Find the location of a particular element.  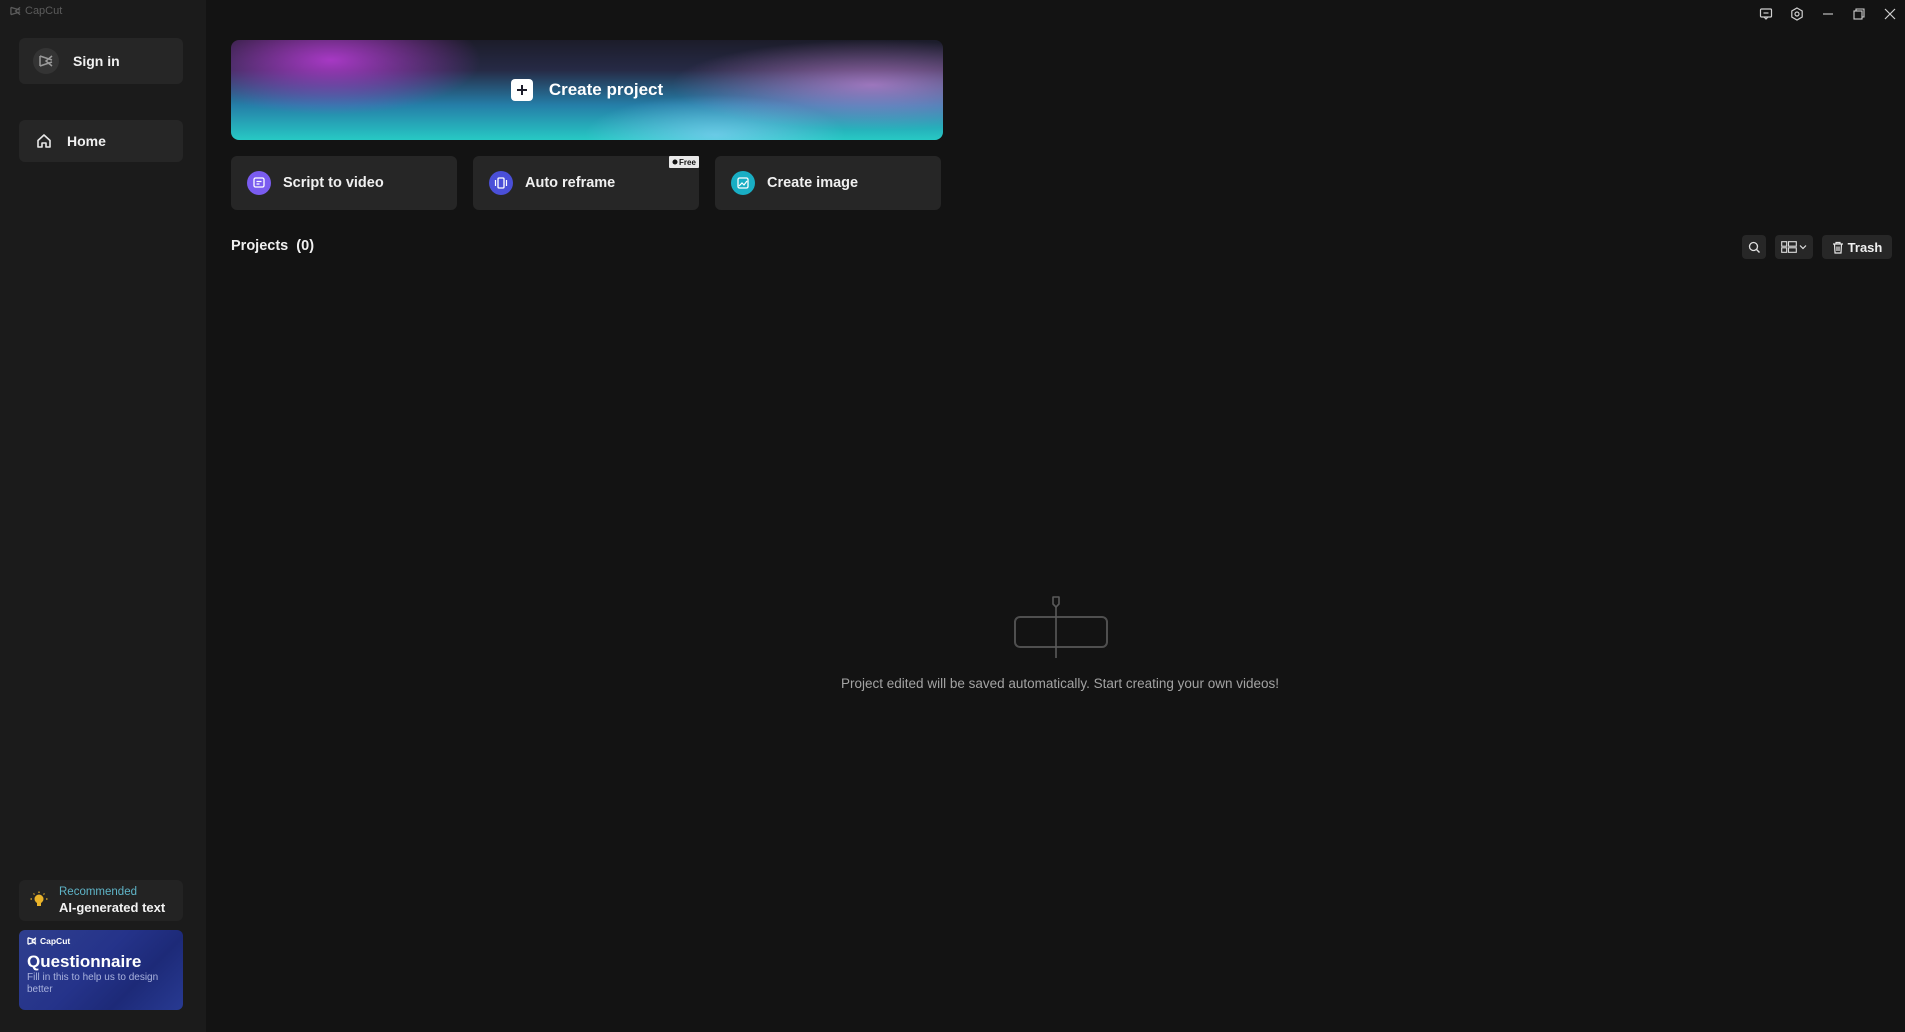

recommended-card: Recommended AI-generated text is located at coordinates (101, 900).